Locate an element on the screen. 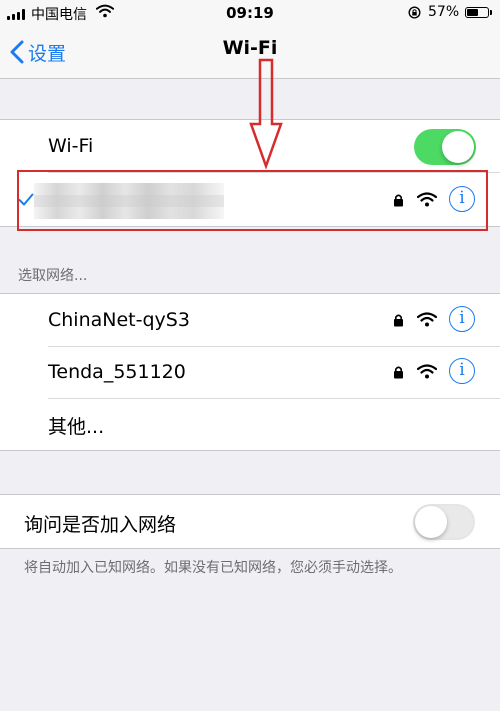 The height and width of the screenshot is (711, 500). battery-icon is located at coordinates (477, 12).